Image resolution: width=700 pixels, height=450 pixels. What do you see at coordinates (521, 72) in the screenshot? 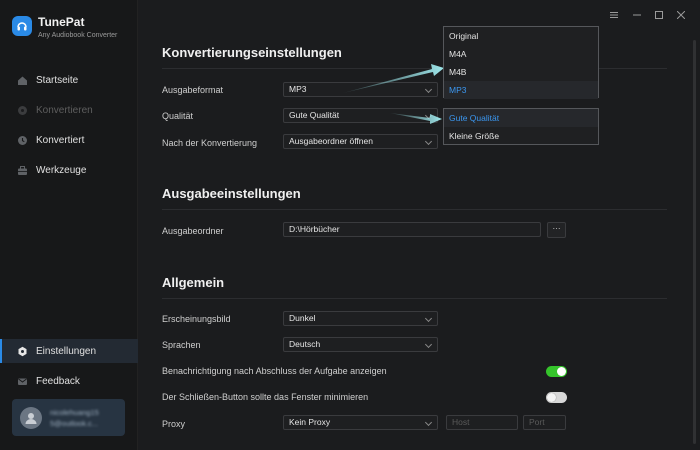
I see `format-option-m4b: M4B` at bounding box center [521, 72].